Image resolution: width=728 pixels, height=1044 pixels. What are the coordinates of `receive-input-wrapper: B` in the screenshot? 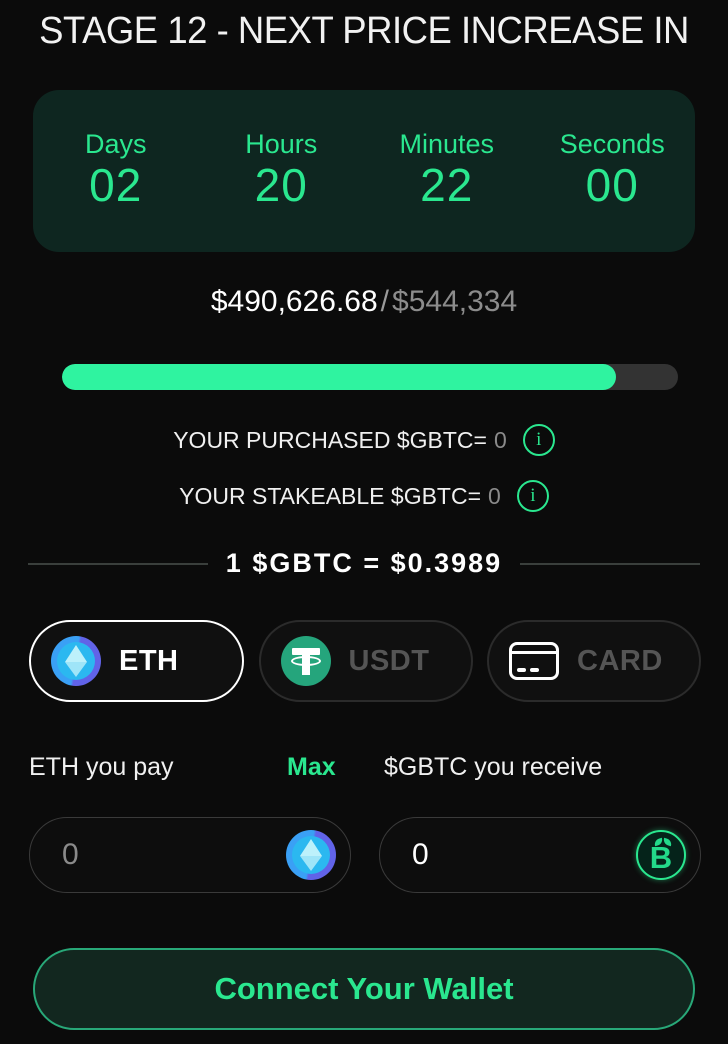 It's located at (540, 855).